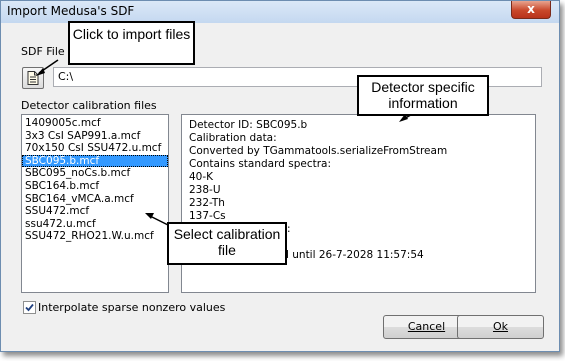 This screenshot has height=361, width=565. I want to click on import-callout-text: Click to import files, so click(131, 34).